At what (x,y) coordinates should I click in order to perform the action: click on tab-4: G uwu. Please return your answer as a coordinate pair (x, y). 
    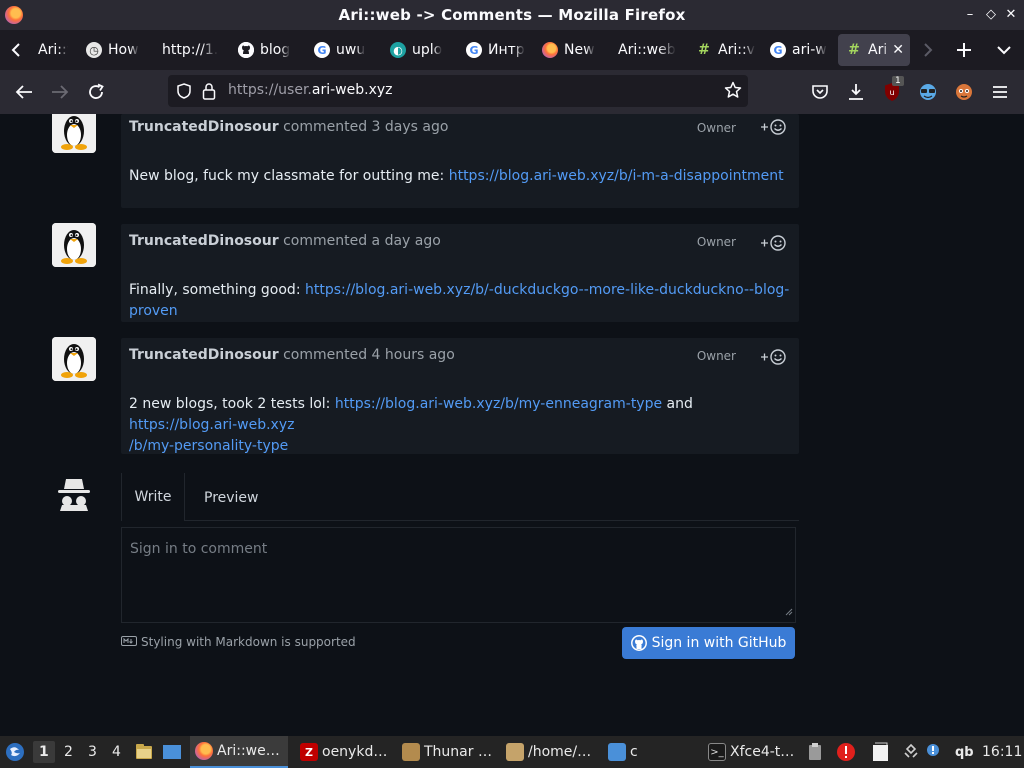
    Looking at the image, I should click on (340, 50).